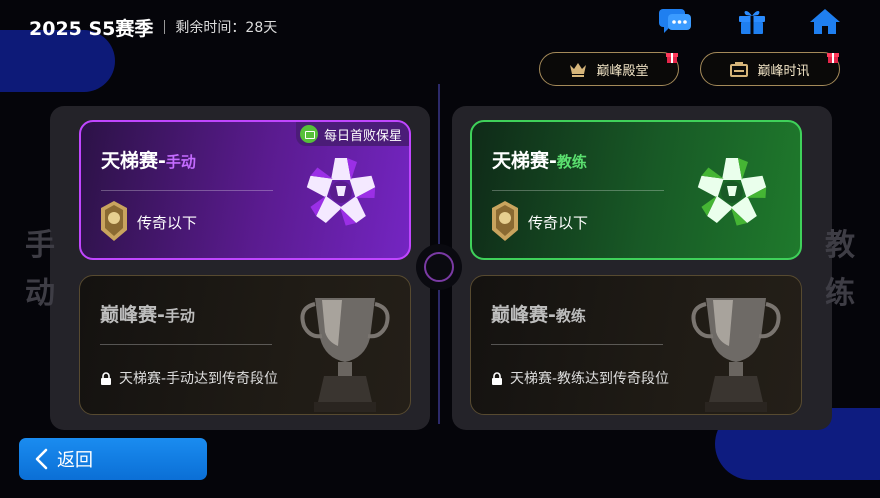  I want to click on ladder-manual-card: 每日首败保星 天梯赛-手动 传奇以下, so click(245, 190).